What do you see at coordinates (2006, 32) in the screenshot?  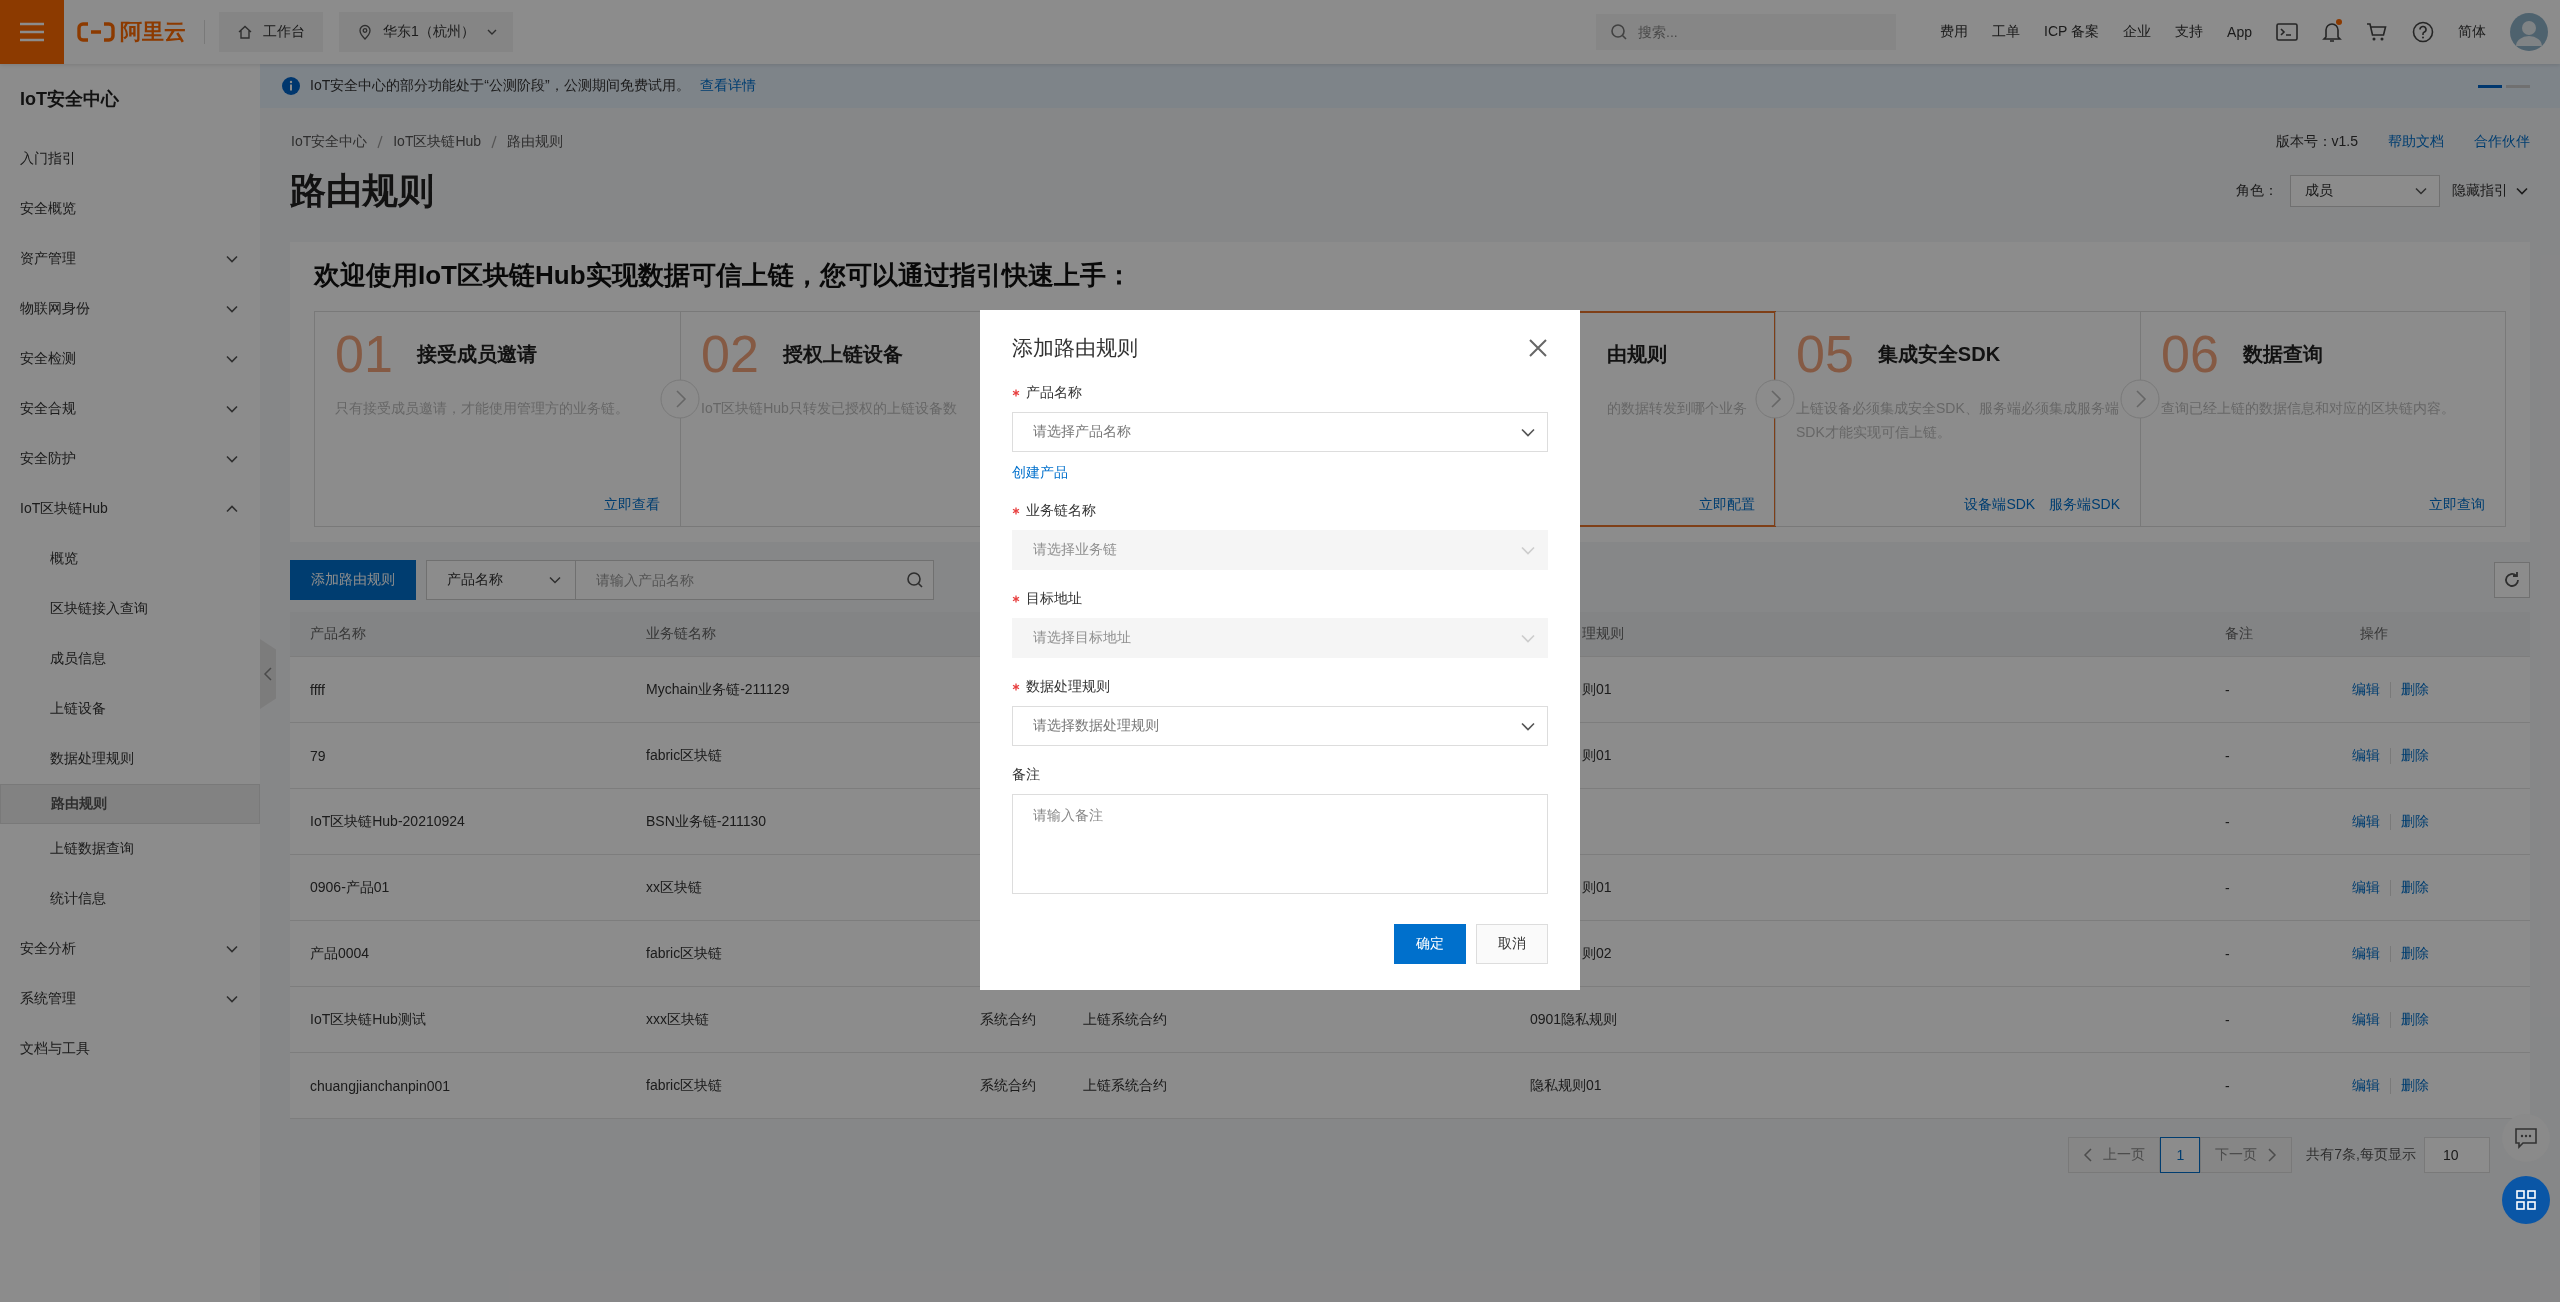 I see `top-nav-link: 工单` at bounding box center [2006, 32].